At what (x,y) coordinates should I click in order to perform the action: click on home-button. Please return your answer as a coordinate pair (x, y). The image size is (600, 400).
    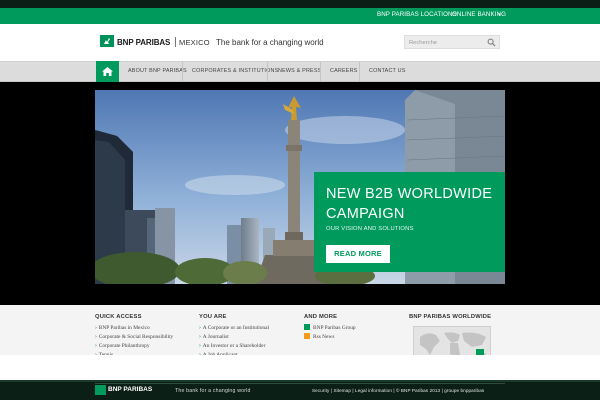
    Looking at the image, I should click on (107, 72).